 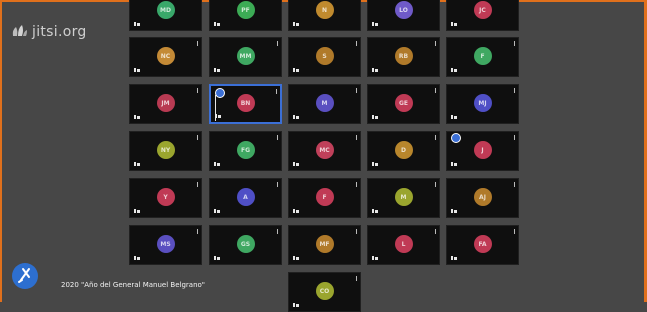 I want to click on participant-avatar: GE, so click(x=403, y=103).